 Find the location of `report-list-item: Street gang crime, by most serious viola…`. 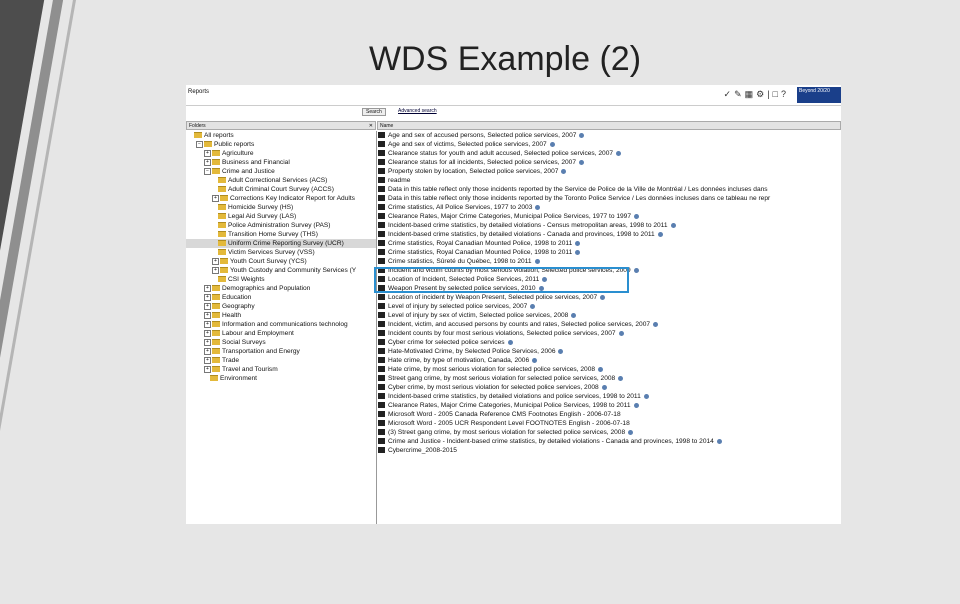

report-list-item: Street gang crime, by most serious viola… is located at coordinates (609, 378).